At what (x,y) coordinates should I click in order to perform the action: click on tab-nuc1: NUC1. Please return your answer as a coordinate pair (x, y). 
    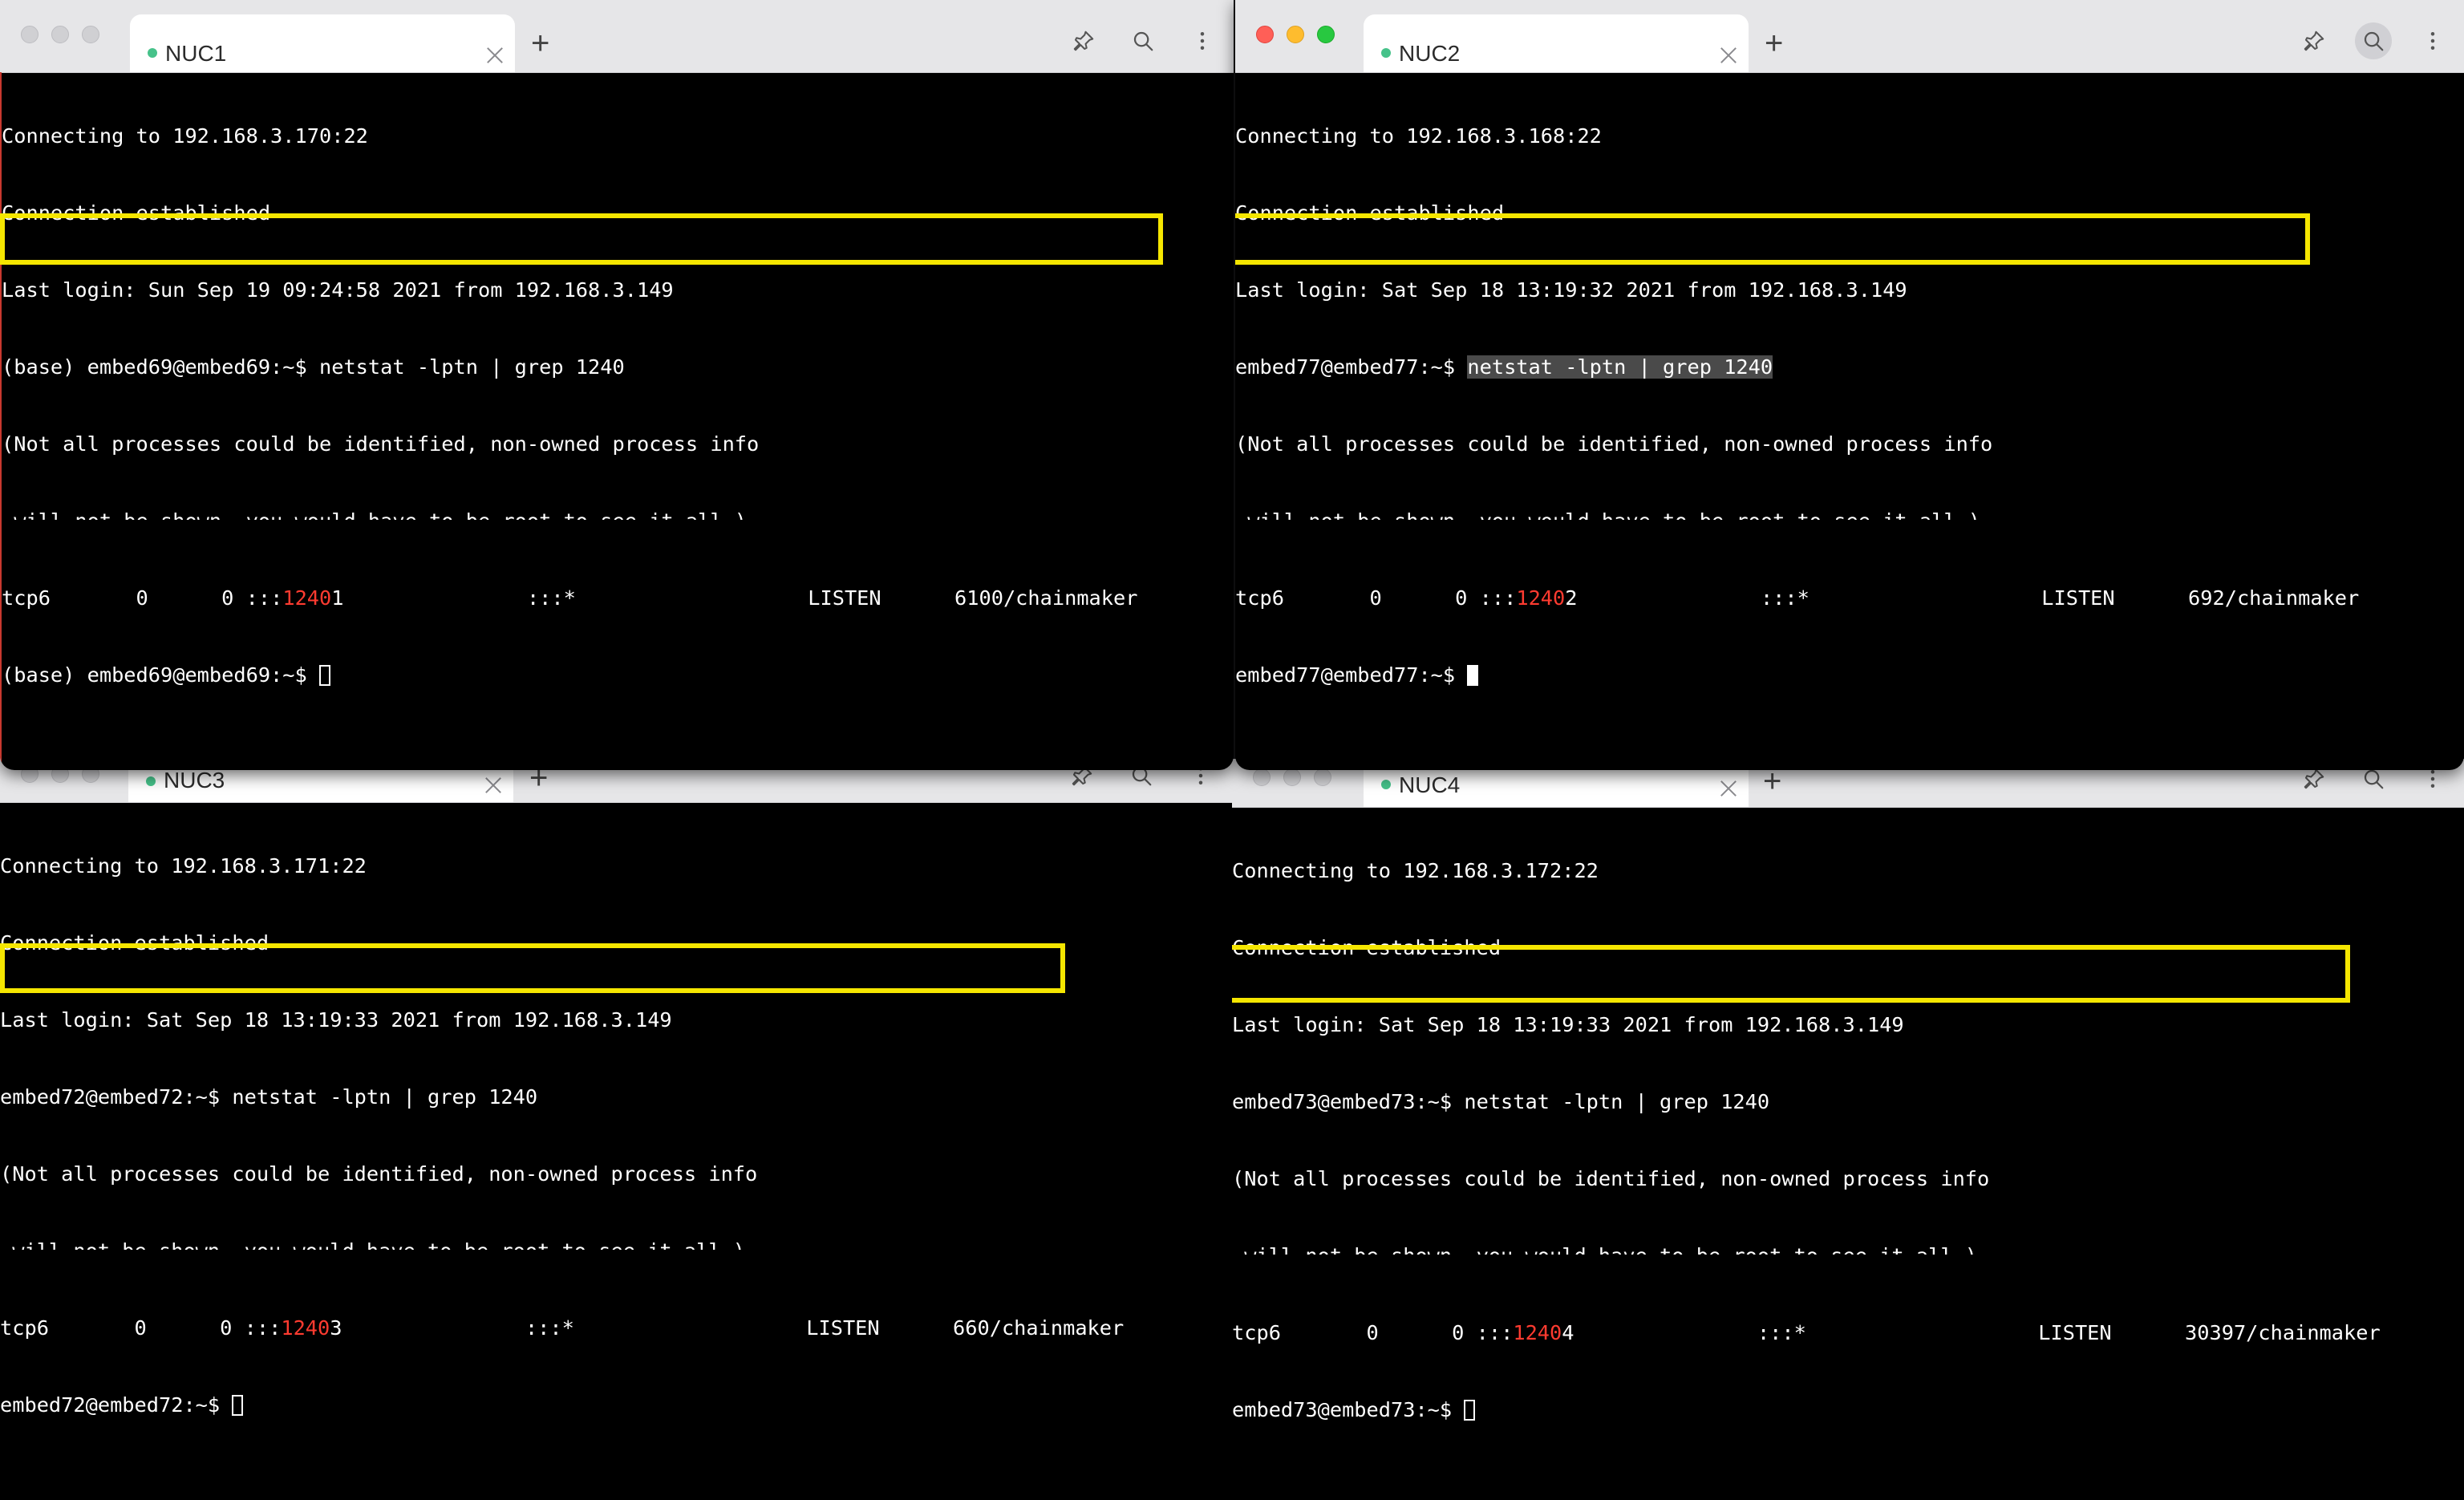
    Looking at the image, I should click on (323, 43).